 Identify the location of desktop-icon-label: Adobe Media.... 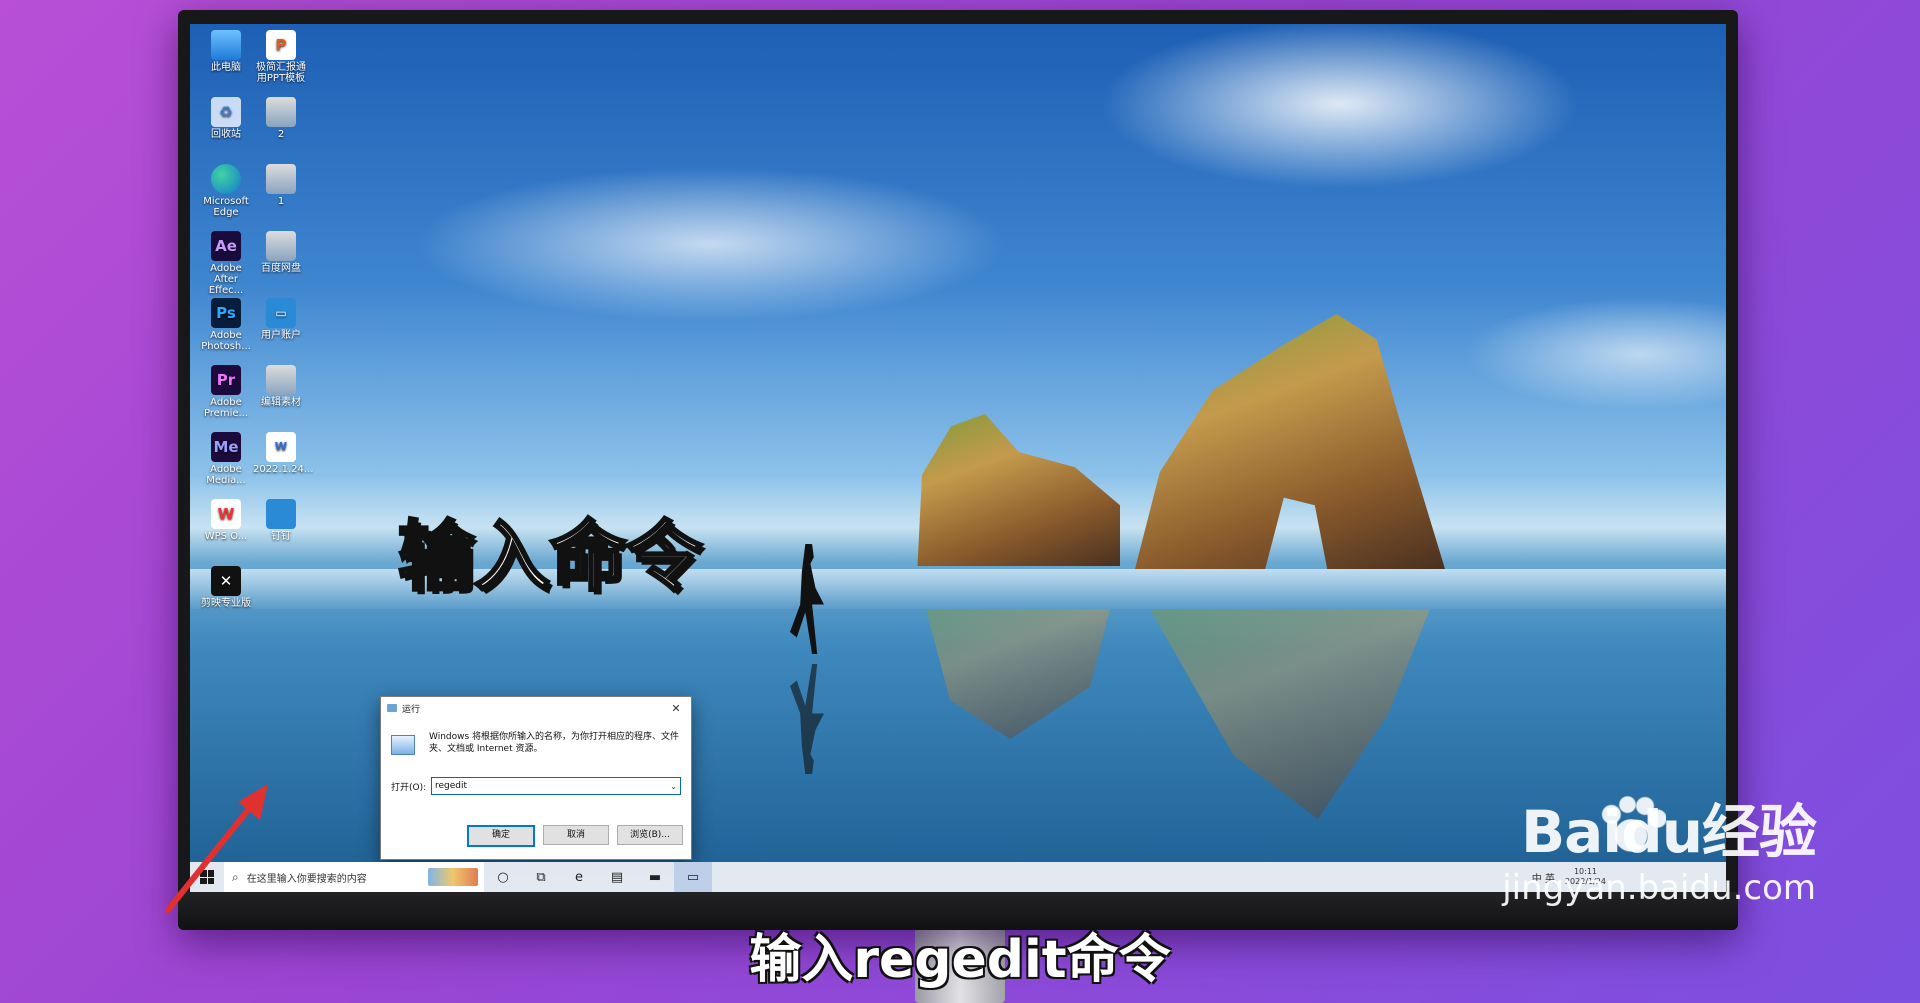
(226, 475).